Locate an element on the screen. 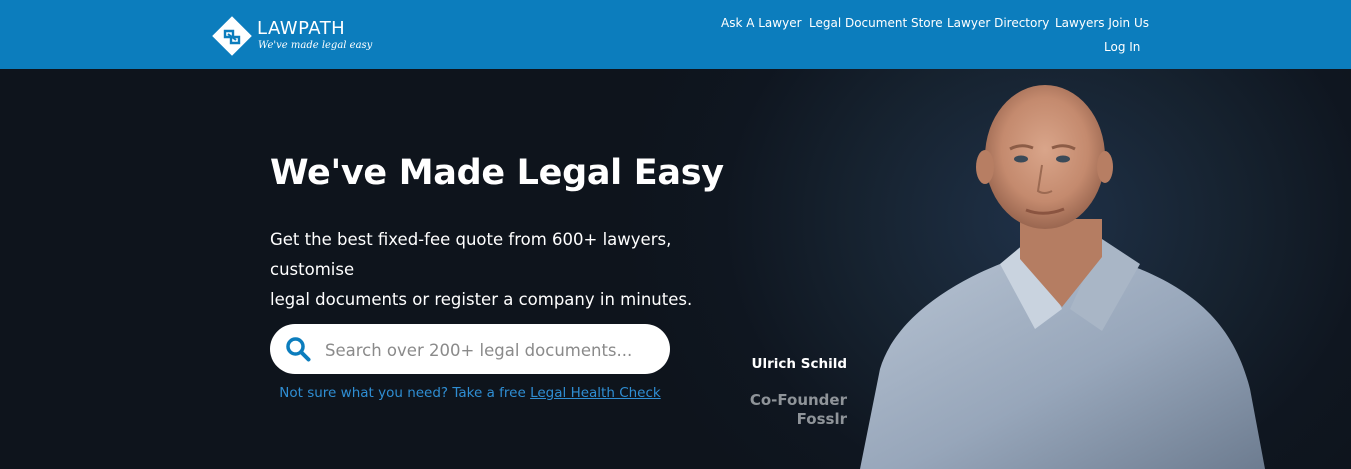 Image resolution: width=1351 pixels, height=469 pixels. testimonial-company: Fosslr is located at coordinates (821, 419).